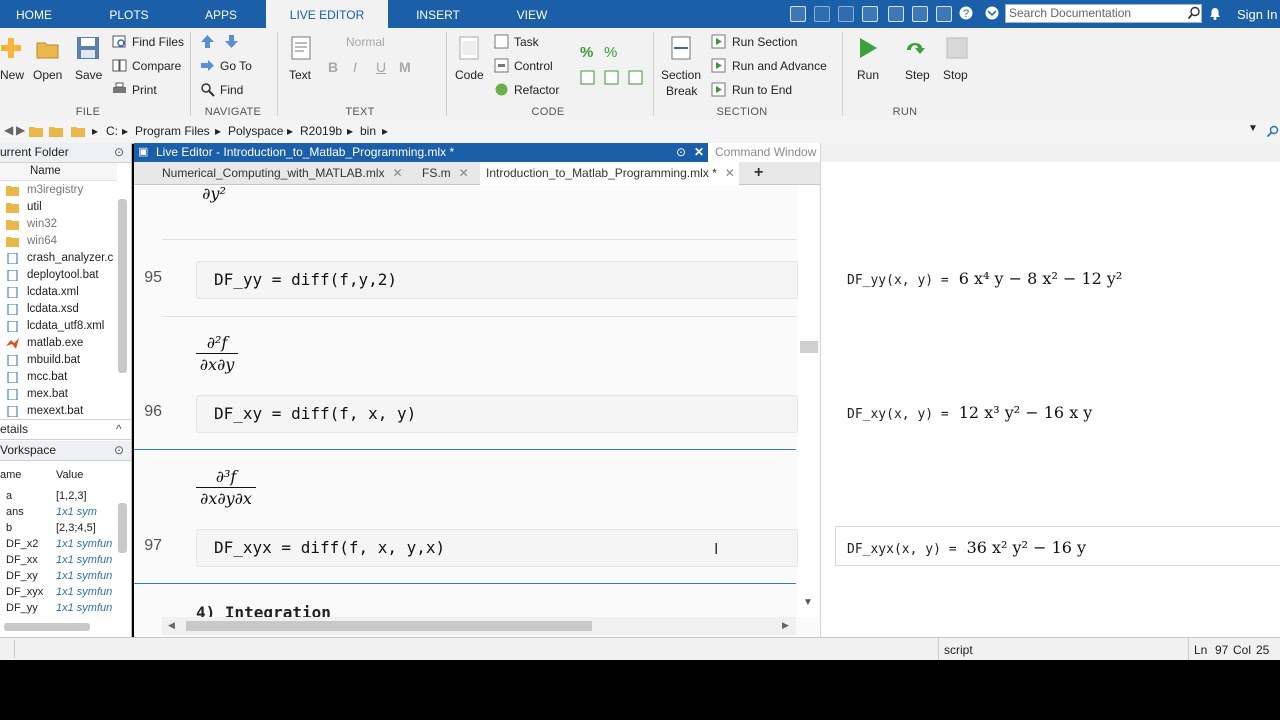  Describe the element at coordinates (302, 48) in the screenshot. I see `text-icon` at that location.